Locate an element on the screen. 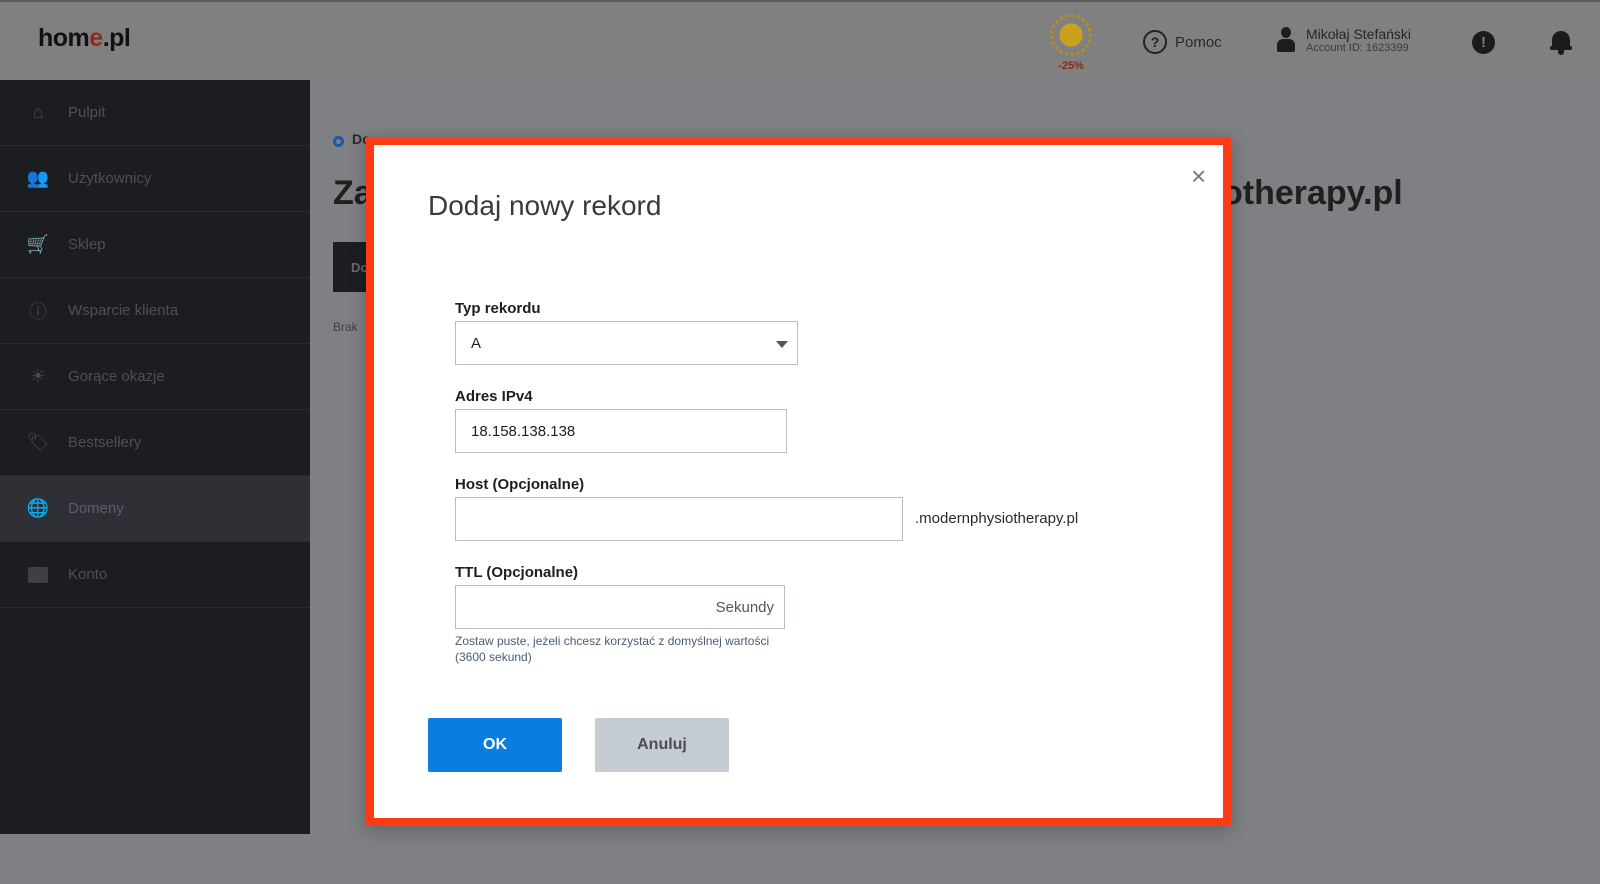 Image resolution: width=1600 pixels, height=884 pixels. promo-sun-icon is located at coordinates (1071, 35).